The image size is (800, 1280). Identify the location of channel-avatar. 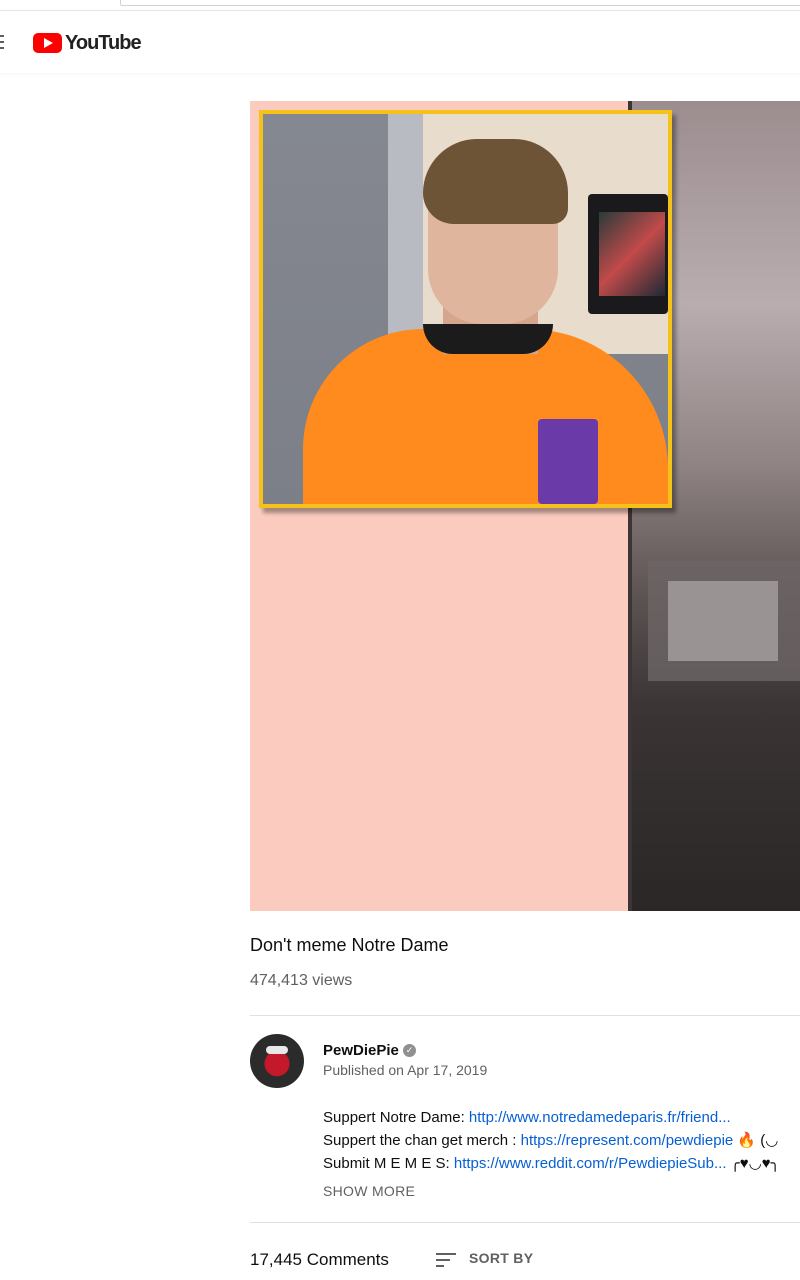
(277, 1061).